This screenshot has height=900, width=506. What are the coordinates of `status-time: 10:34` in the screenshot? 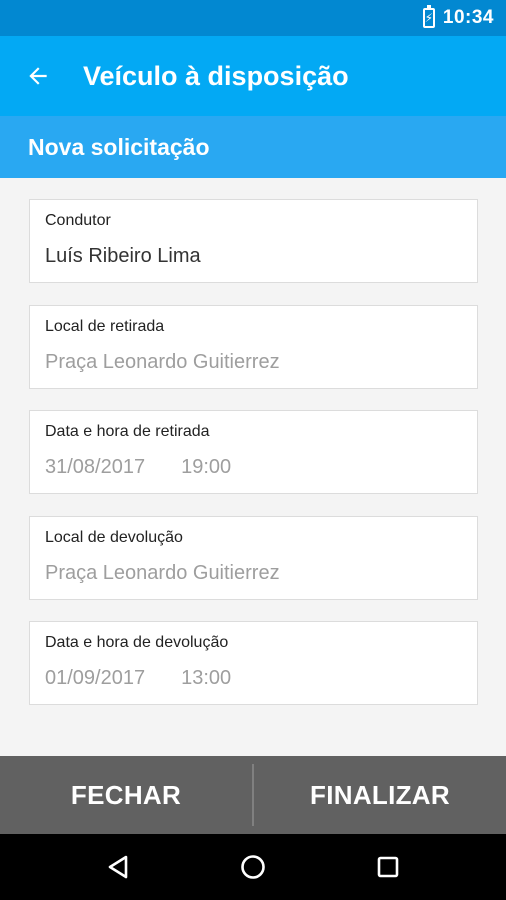 It's located at (468, 17).